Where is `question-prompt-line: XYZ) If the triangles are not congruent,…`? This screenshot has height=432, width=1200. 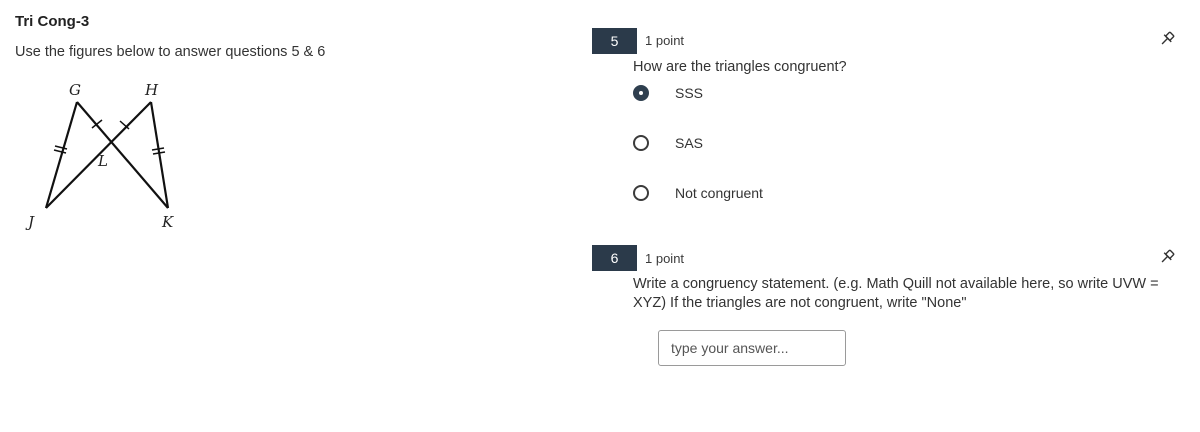
question-prompt-line: XYZ) If the triangles are not congruent,… is located at coordinates (800, 303).